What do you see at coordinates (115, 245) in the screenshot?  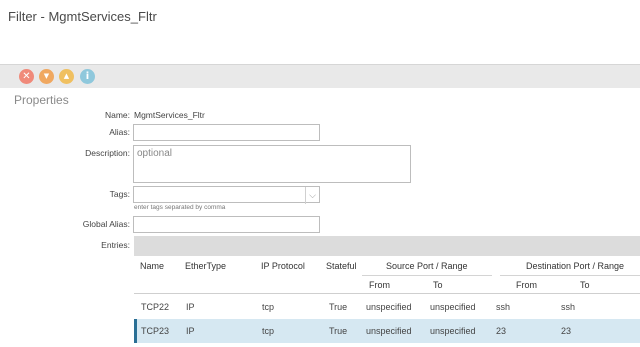 I see `entries-label: Entries:` at bounding box center [115, 245].